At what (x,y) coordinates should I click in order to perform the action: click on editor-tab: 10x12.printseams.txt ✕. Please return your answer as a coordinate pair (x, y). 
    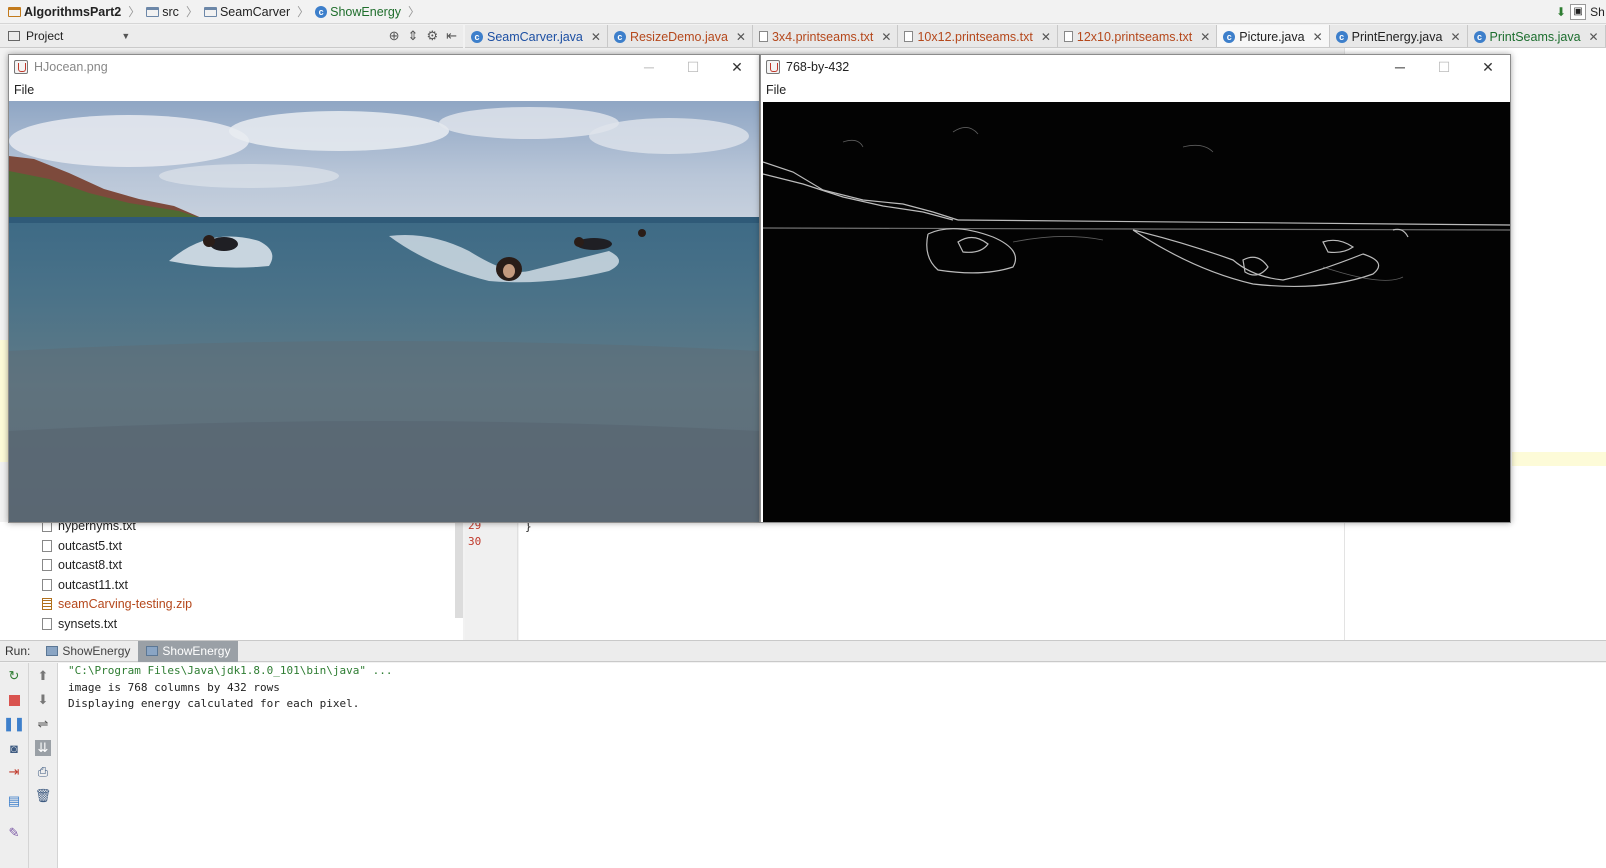
    Looking at the image, I should click on (978, 36).